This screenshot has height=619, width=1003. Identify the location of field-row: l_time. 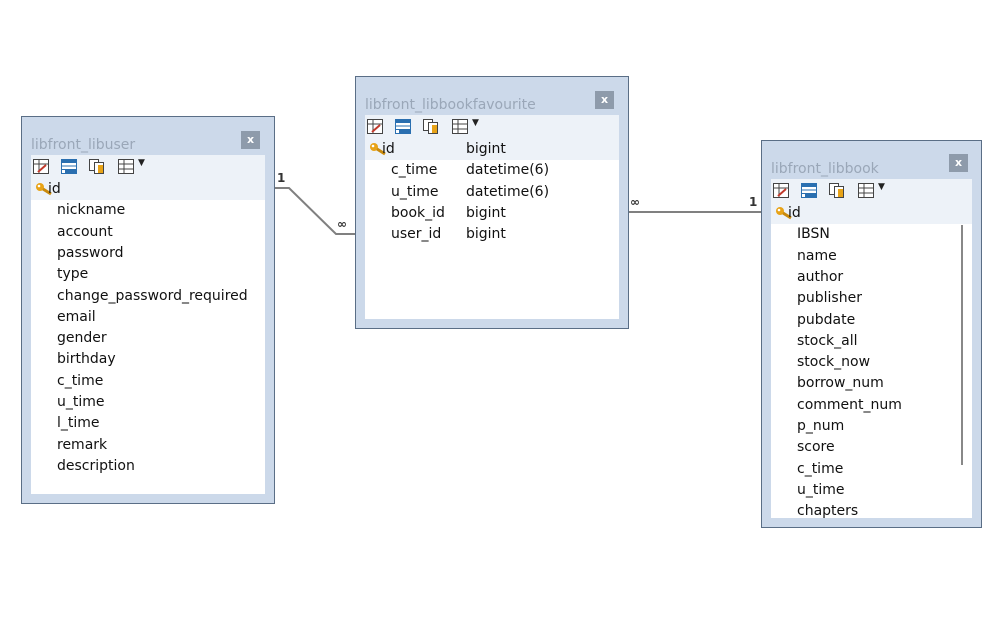
(148, 423).